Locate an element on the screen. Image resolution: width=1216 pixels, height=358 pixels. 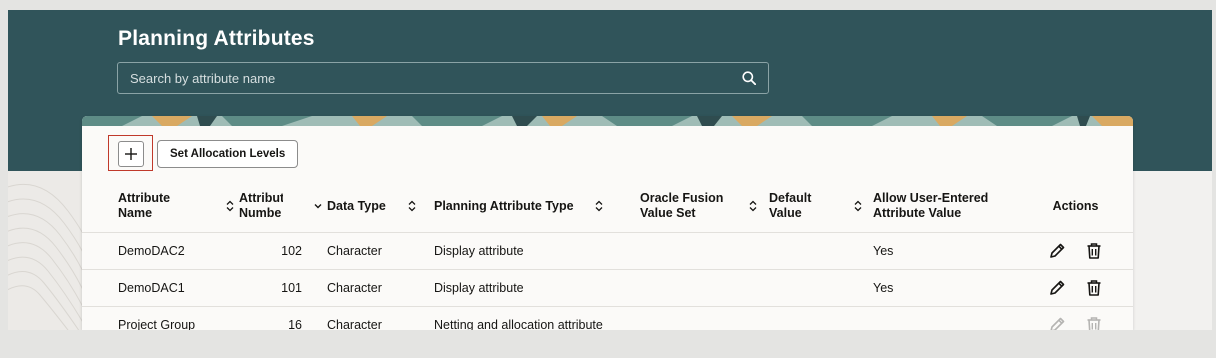
cell-allow-user-entered is located at coordinates (945, 318).